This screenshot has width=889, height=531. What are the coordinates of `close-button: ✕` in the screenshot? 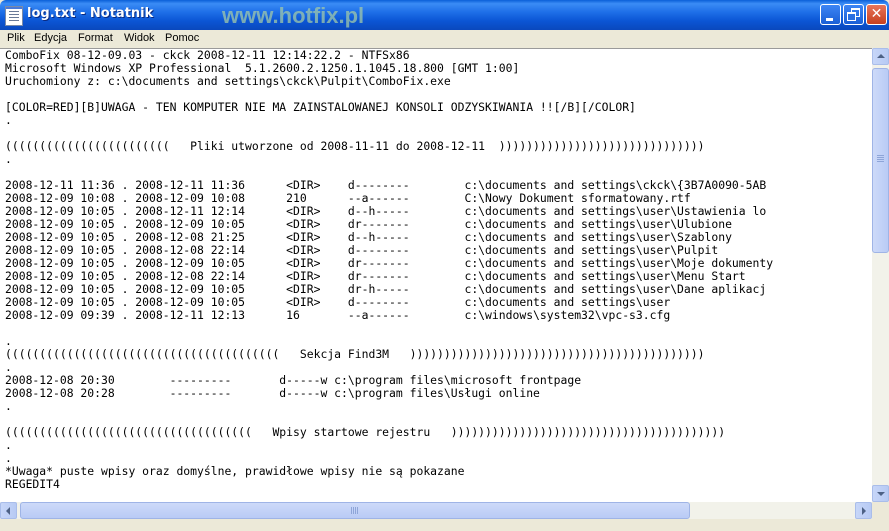 It's located at (876, 14).